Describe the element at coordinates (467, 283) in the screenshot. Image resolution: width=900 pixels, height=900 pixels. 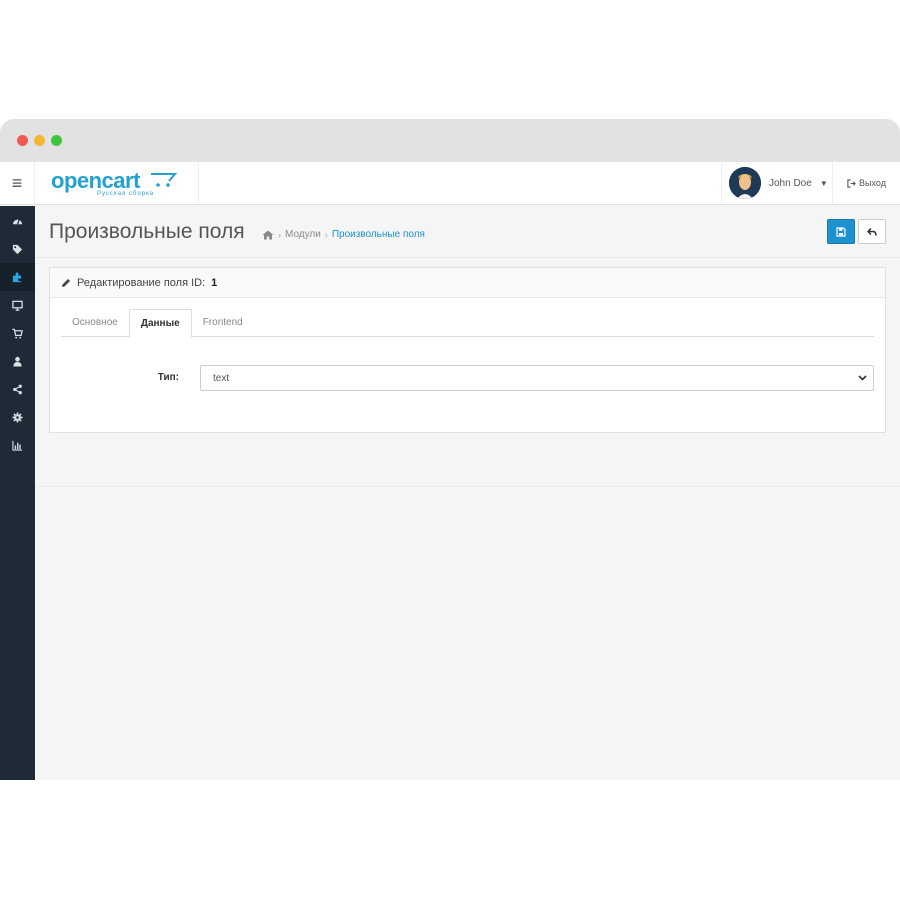
I see `panel-heading: Редактирование поля ID: 1` at that location.